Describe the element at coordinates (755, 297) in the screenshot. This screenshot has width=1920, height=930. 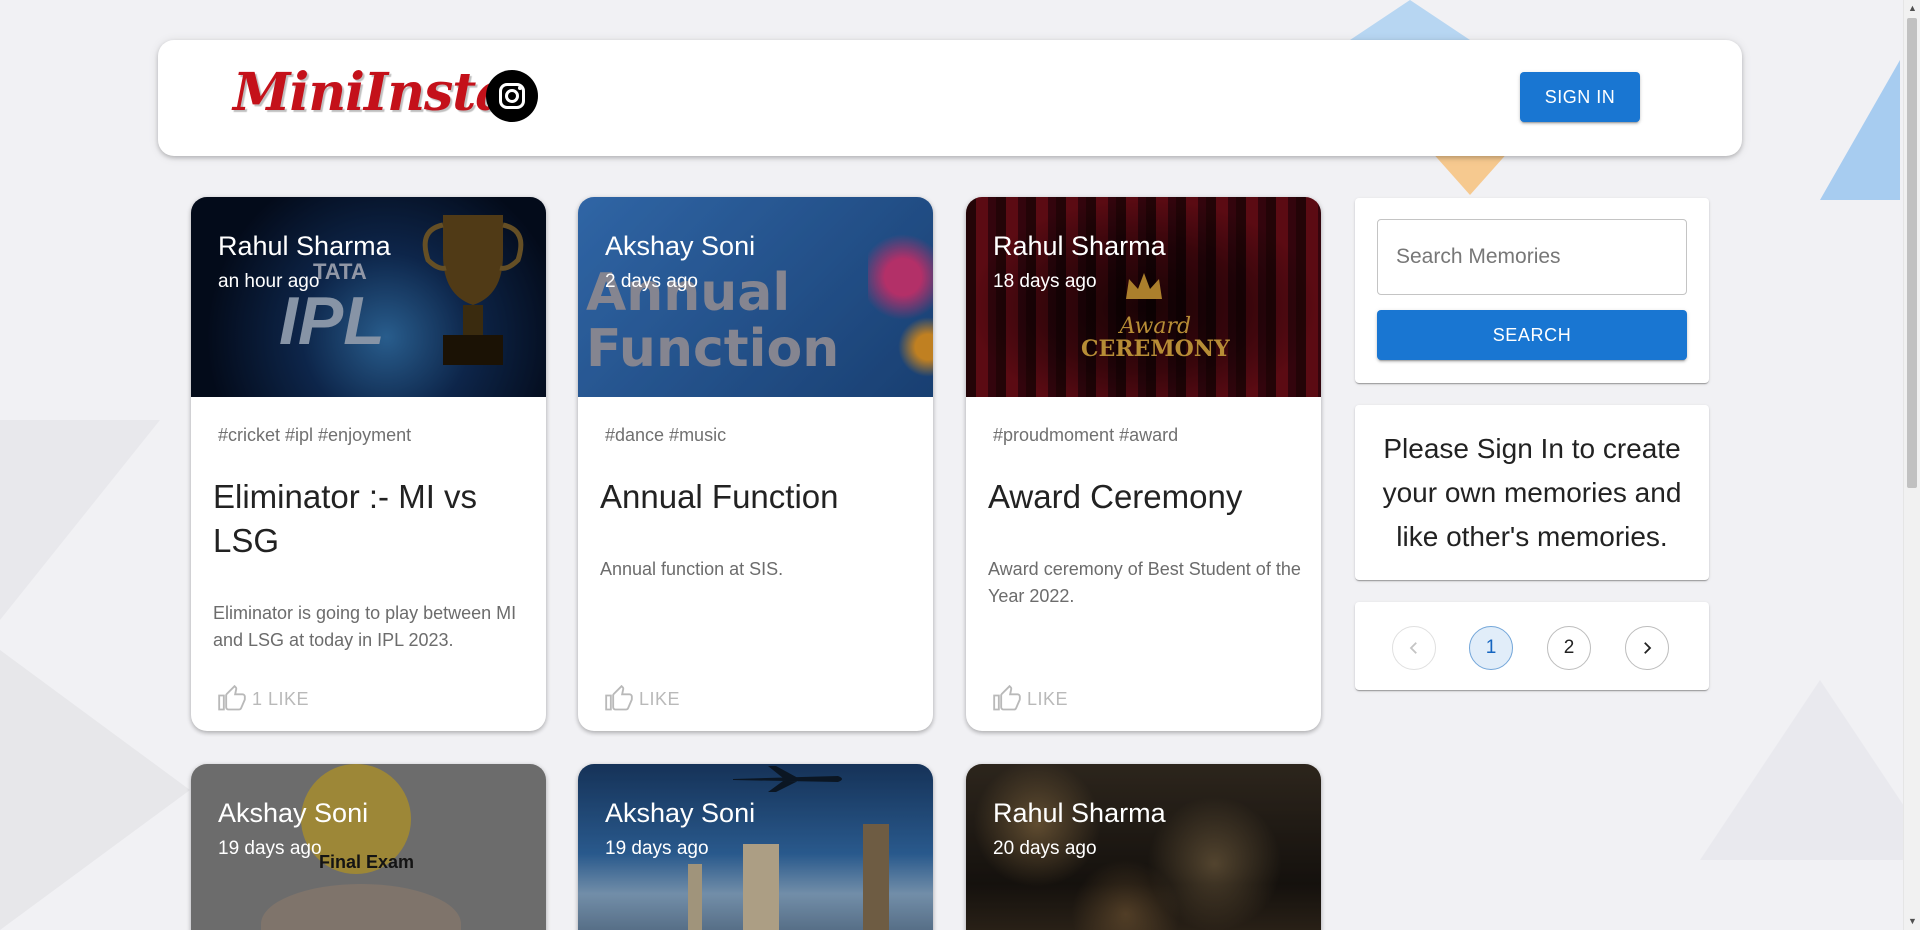
I see `post-image: Annual Function Akshay Soni 2 days ago` at that location.